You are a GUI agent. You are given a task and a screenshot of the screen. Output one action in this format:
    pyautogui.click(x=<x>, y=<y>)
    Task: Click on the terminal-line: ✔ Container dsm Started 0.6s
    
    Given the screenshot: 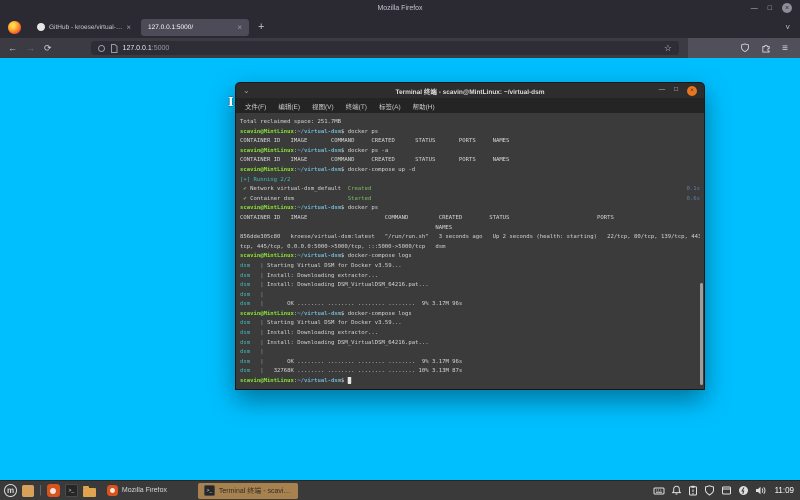 What is the action you would take?
    pyautogui.click(x=470, y=198)
    